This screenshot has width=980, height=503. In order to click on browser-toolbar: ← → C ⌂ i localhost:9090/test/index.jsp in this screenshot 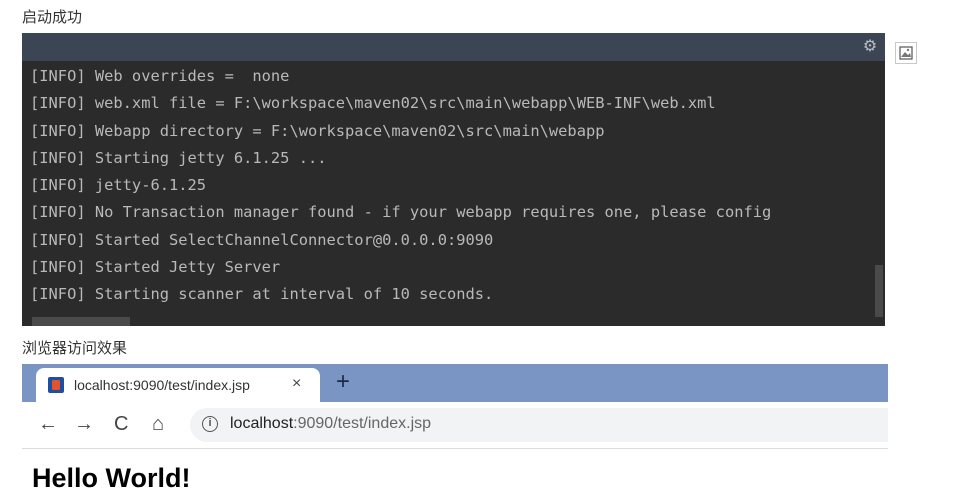, I will do `click(455, 425)`.